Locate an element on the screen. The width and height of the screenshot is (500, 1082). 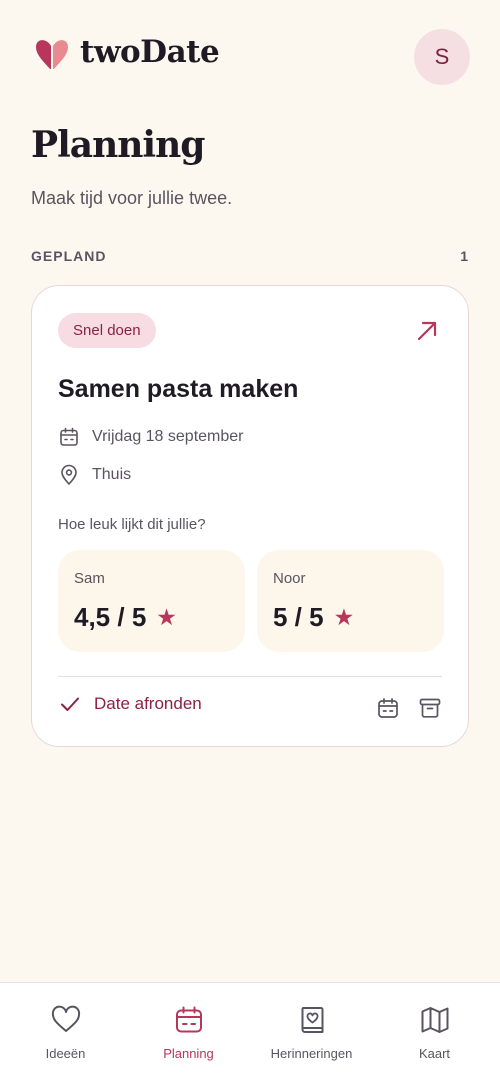
location-row: Thuis is located at coordinates (94, 475).